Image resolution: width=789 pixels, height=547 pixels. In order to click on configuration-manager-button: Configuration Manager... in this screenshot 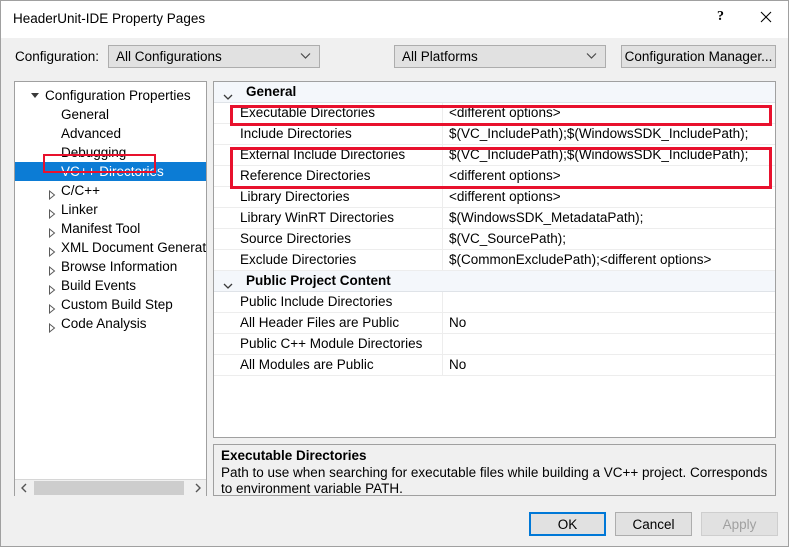, I will do `click(698, 56)`.